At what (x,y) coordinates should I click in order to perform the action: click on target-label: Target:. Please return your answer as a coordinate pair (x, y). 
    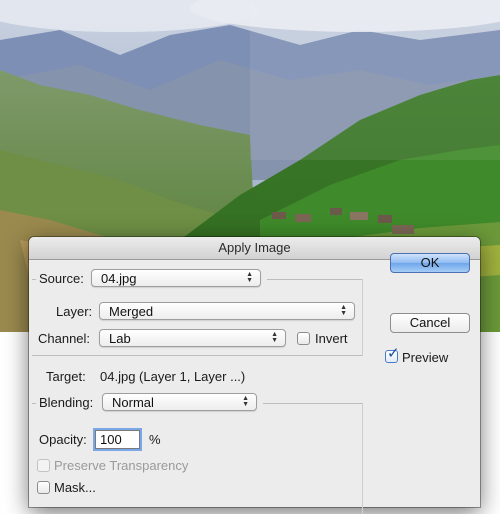
    Looking at the image, I should click on (66, 376).